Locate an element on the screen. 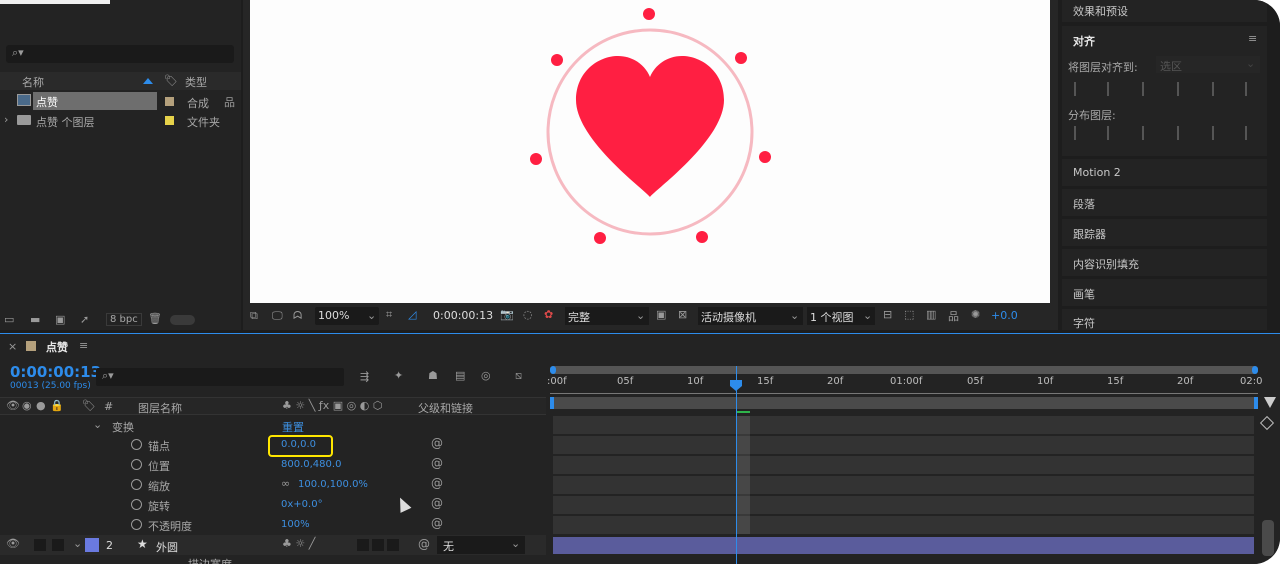 The height and width of the screenshot is (564, 1280). navigator-start-handle is located at coordinates (553, 370).